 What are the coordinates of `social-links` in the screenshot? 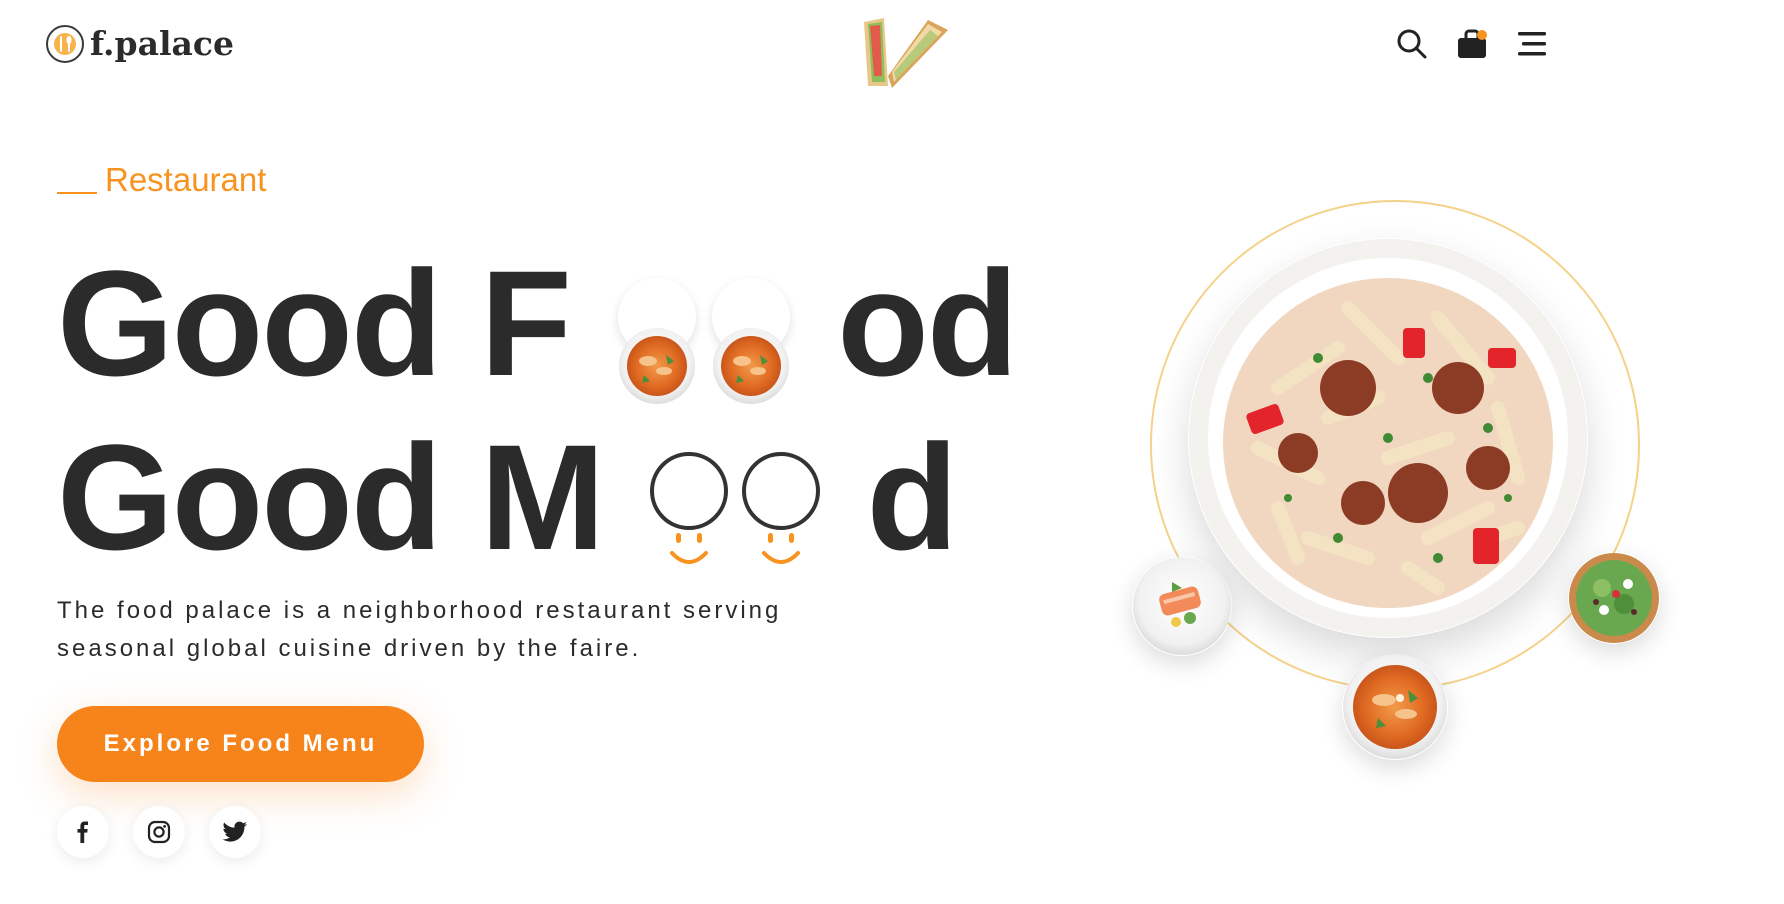 It's located at (159, 832).